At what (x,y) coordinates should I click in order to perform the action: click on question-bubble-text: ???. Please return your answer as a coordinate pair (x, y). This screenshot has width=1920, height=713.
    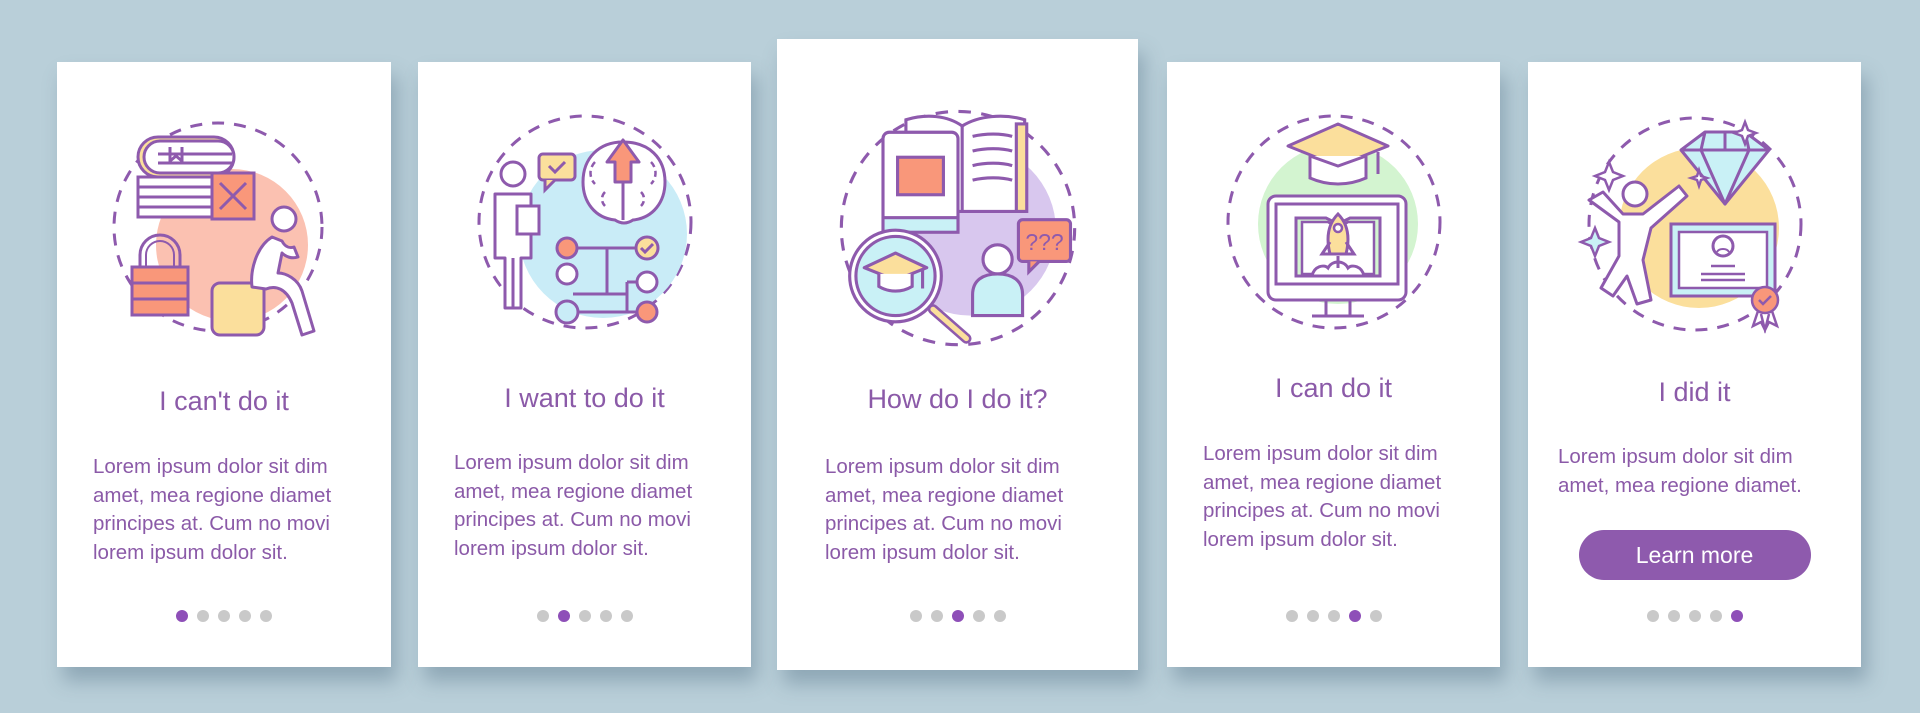
    Looking at the image, I should click on (1044, 242).